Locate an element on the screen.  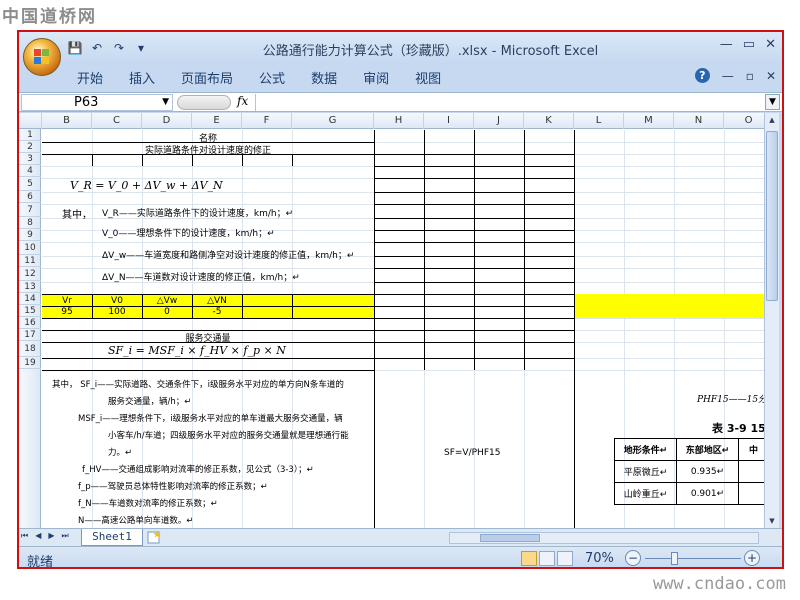
scroll-up-icon: ▲ is located at coordinates (772, 120).